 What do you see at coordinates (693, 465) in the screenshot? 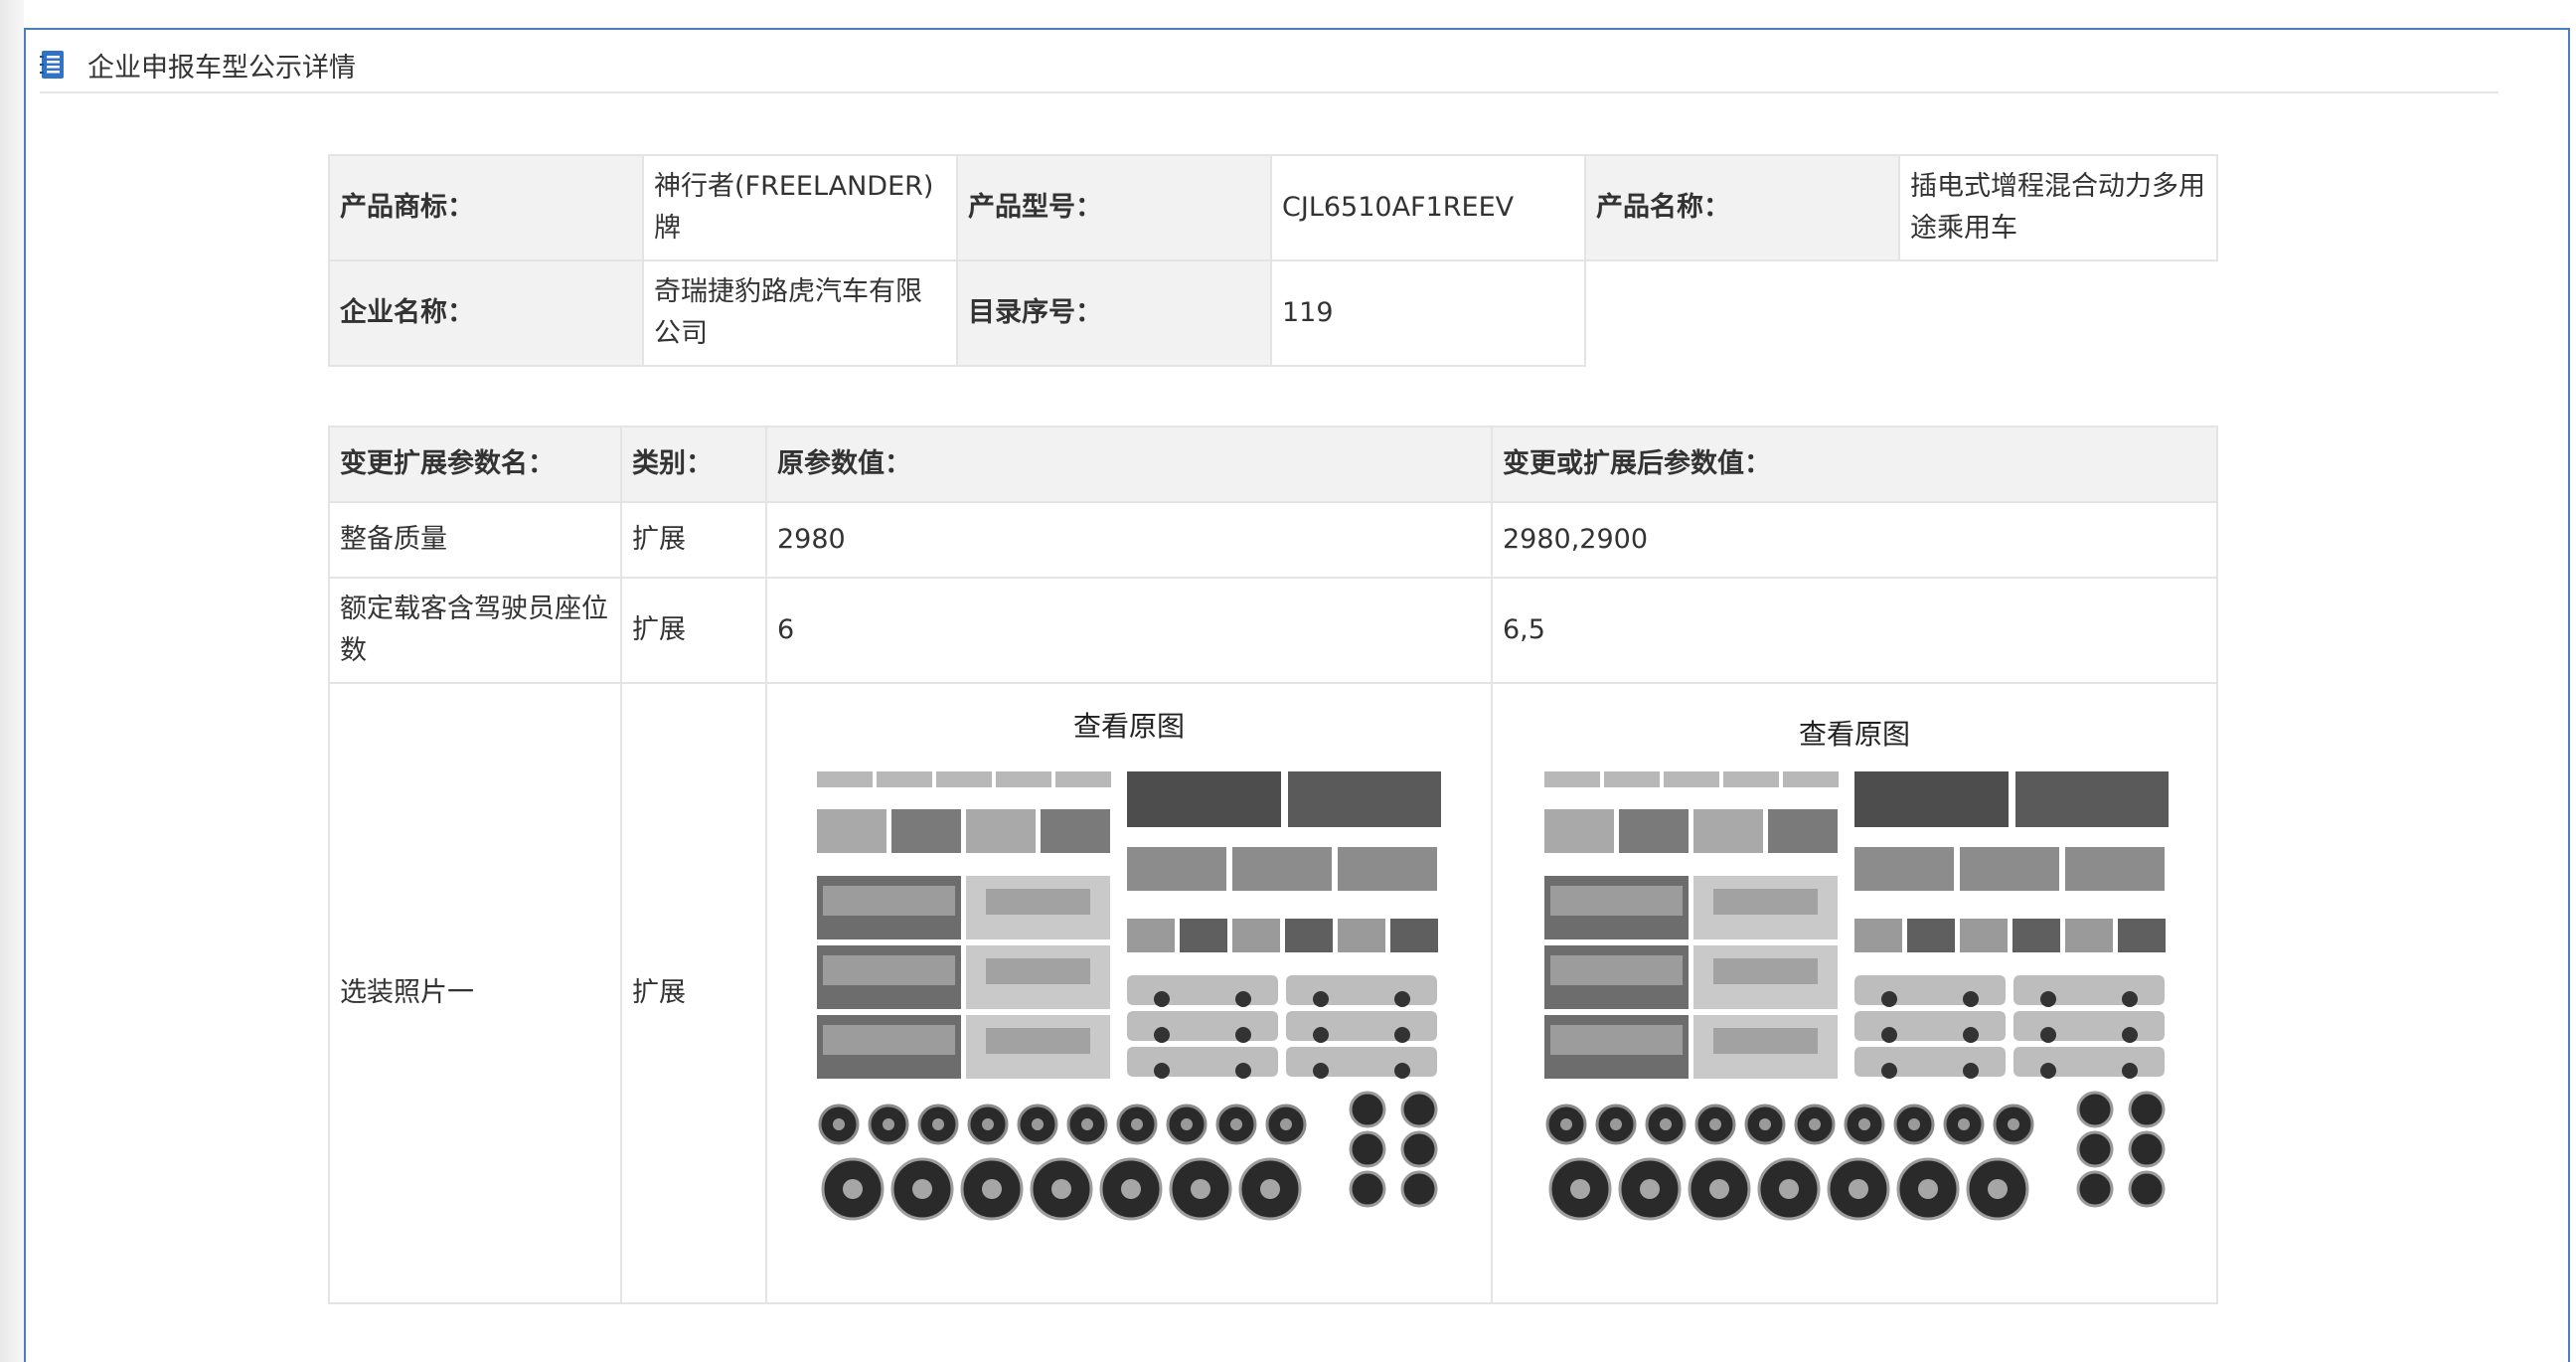
I see `header-category: 类别：` at bounding box center [693, 465].